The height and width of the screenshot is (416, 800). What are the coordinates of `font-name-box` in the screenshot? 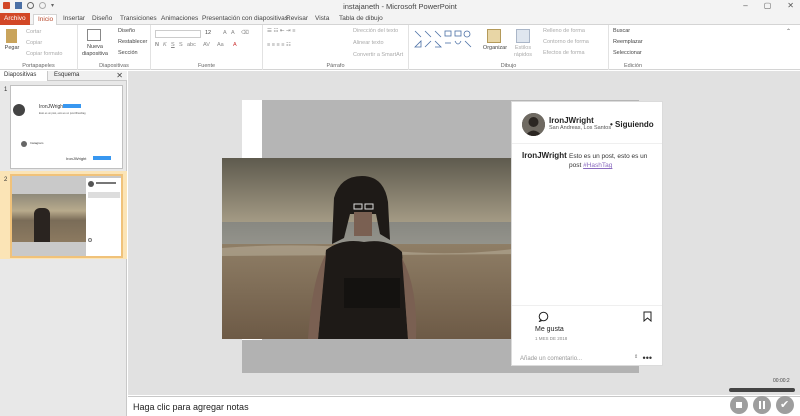 It's located at (178, 34).